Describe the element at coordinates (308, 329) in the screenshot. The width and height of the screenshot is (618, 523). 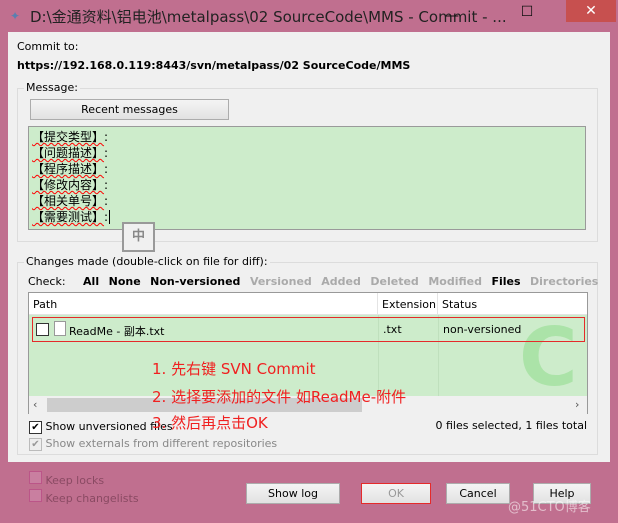
I see `table-row: ReadMe - 副本.txt .txt non-versioned` at that location.